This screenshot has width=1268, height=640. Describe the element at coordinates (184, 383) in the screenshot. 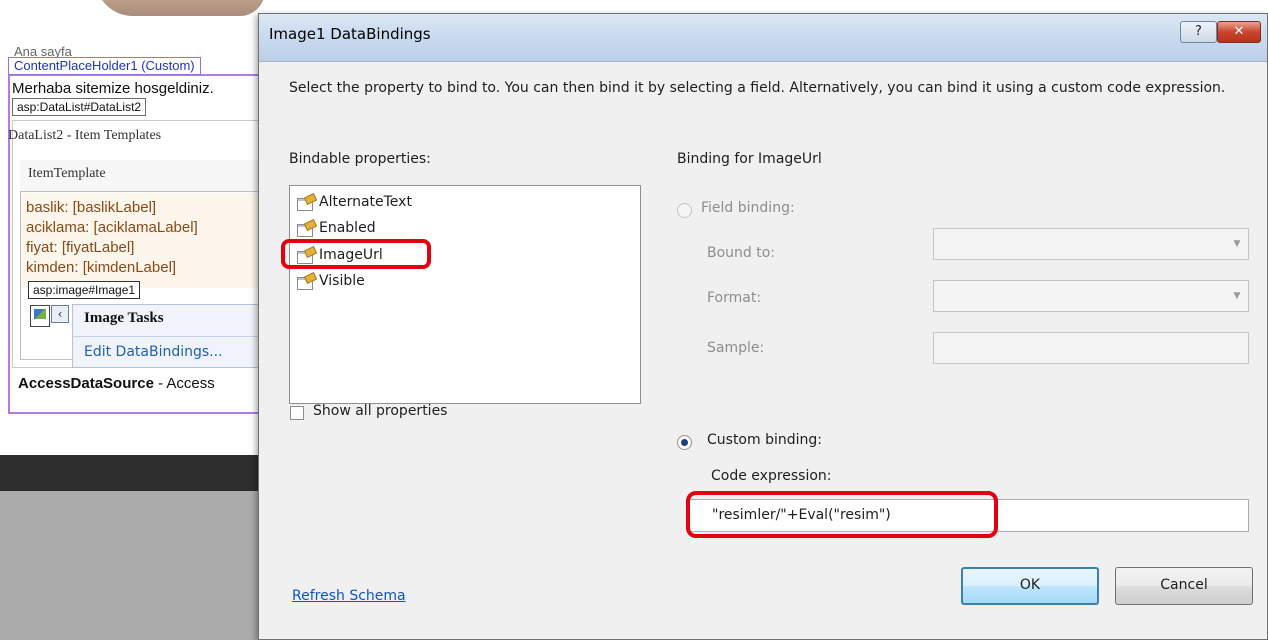

I see `access-datasource-suffix: - Access` at that location.